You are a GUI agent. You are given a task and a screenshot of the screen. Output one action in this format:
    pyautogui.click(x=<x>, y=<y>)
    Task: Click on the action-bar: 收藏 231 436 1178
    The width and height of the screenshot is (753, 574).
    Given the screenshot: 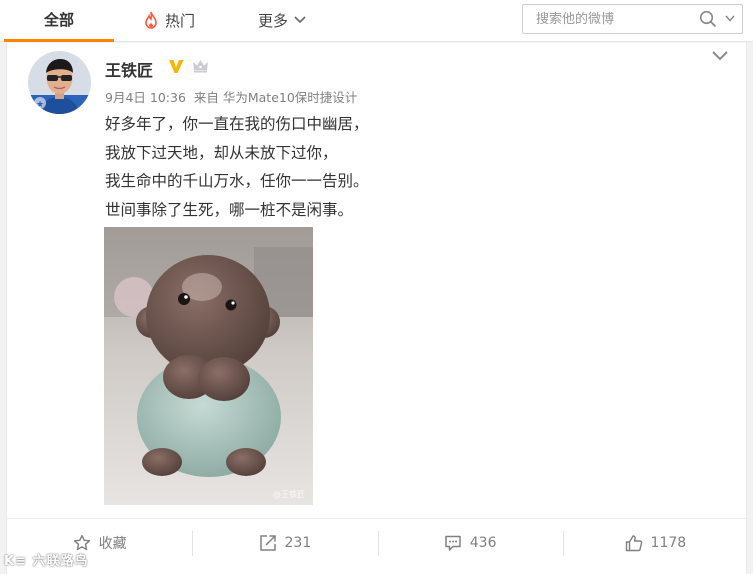 What is the action you would take?
    pyautogui.click(x=377, y=542)
    